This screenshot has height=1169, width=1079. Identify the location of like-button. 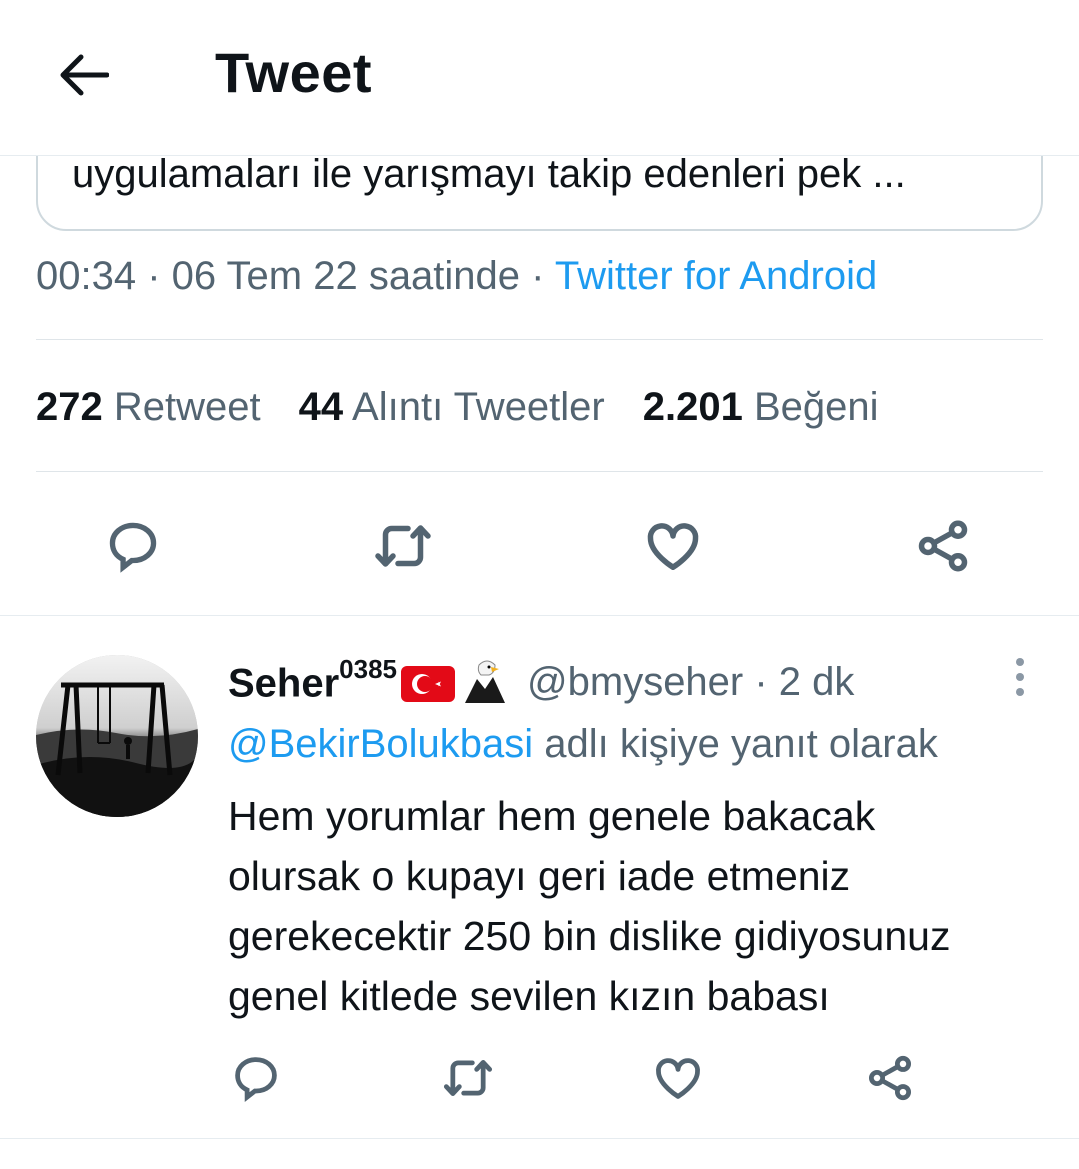
(673, 546).